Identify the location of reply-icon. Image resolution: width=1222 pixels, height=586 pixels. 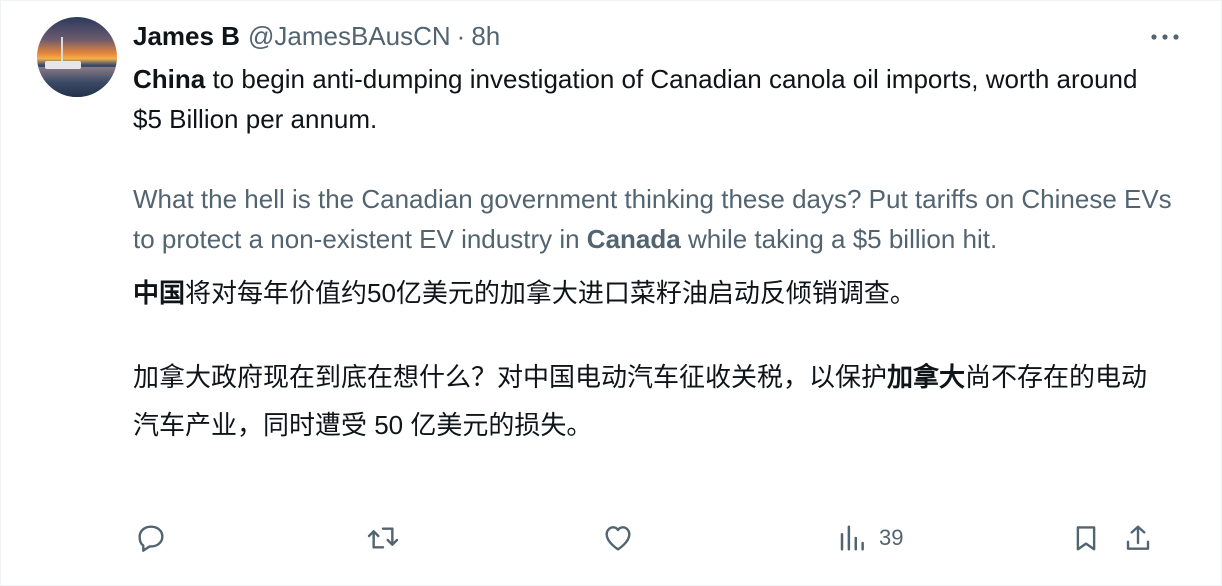
(151, 538).